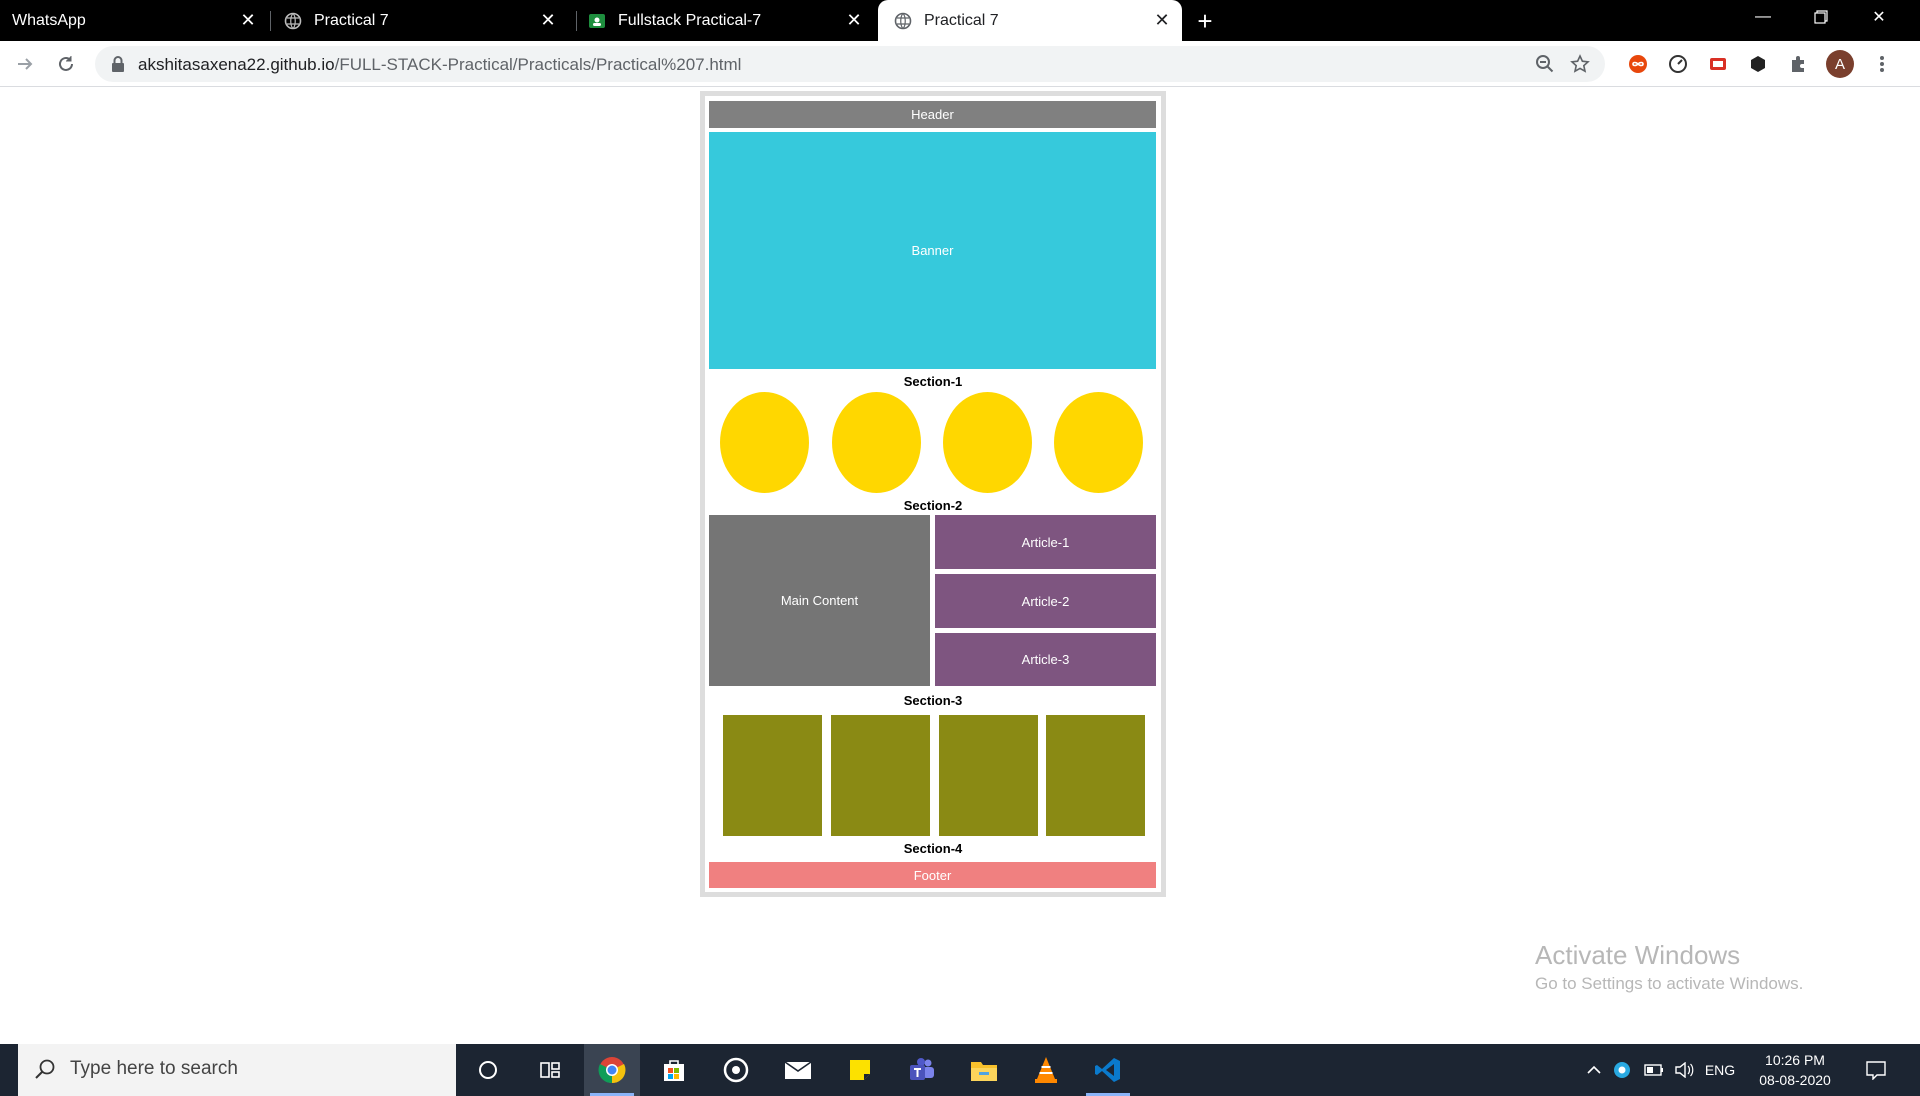  What do you see at coordinates (154, 1068) in the screenshot?
I see `search-placeholder: Type here to search` at bounding box center [154, 1068].